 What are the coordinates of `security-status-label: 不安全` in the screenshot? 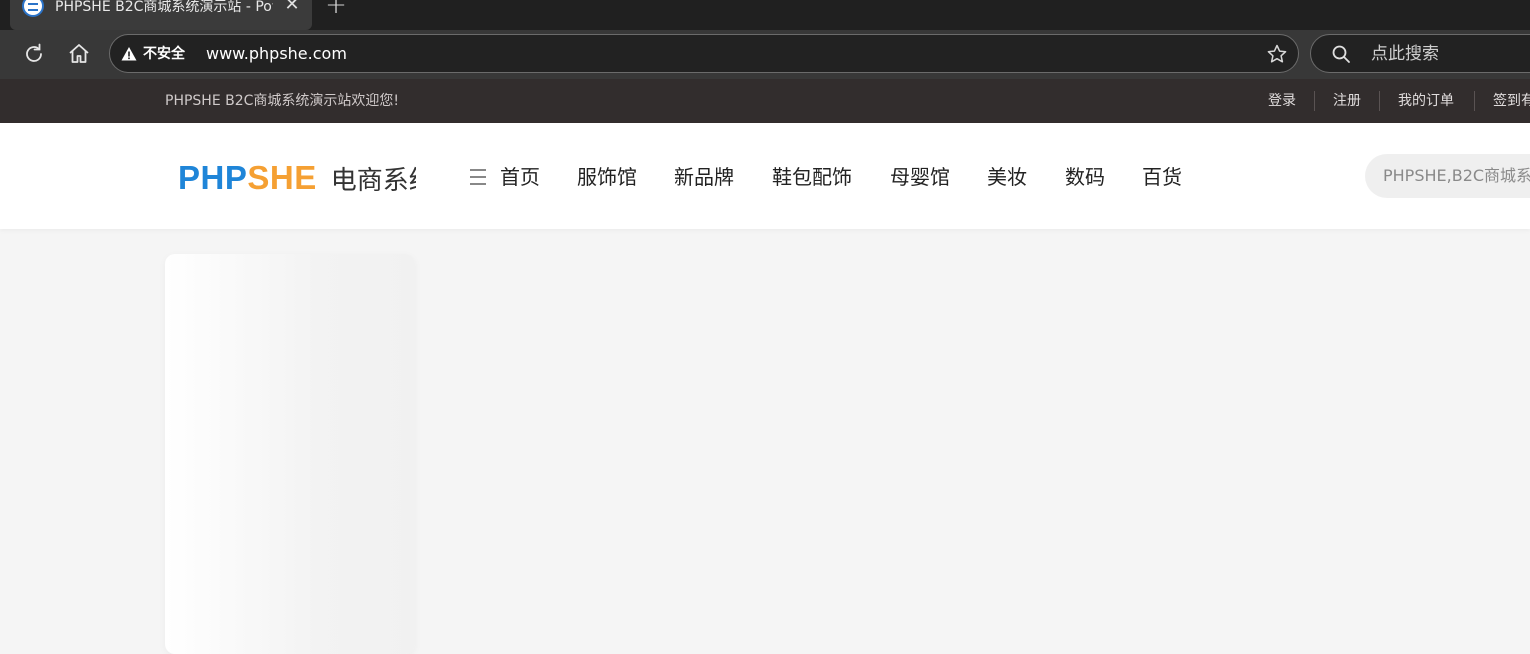 It's located at (171, 54).